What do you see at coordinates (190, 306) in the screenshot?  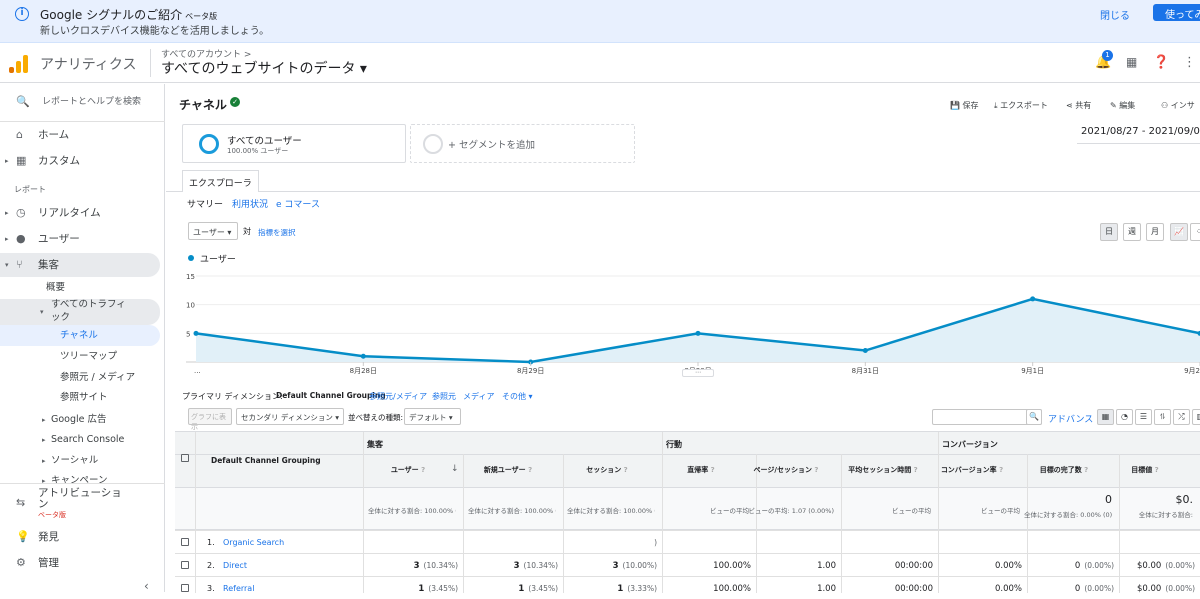 I see `y-tick-label: 10` at bounding box center [190, 306].